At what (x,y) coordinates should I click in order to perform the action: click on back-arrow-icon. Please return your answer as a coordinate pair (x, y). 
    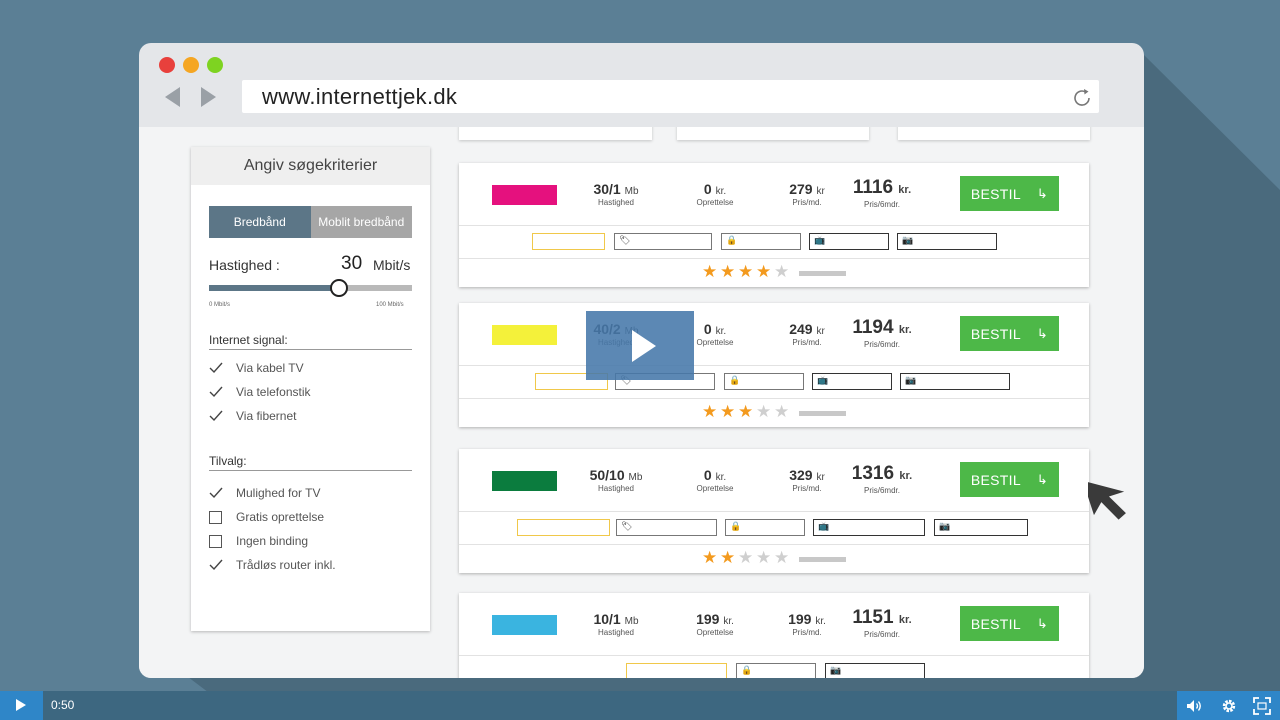
    Looking at the image, I should click on (172, 97).